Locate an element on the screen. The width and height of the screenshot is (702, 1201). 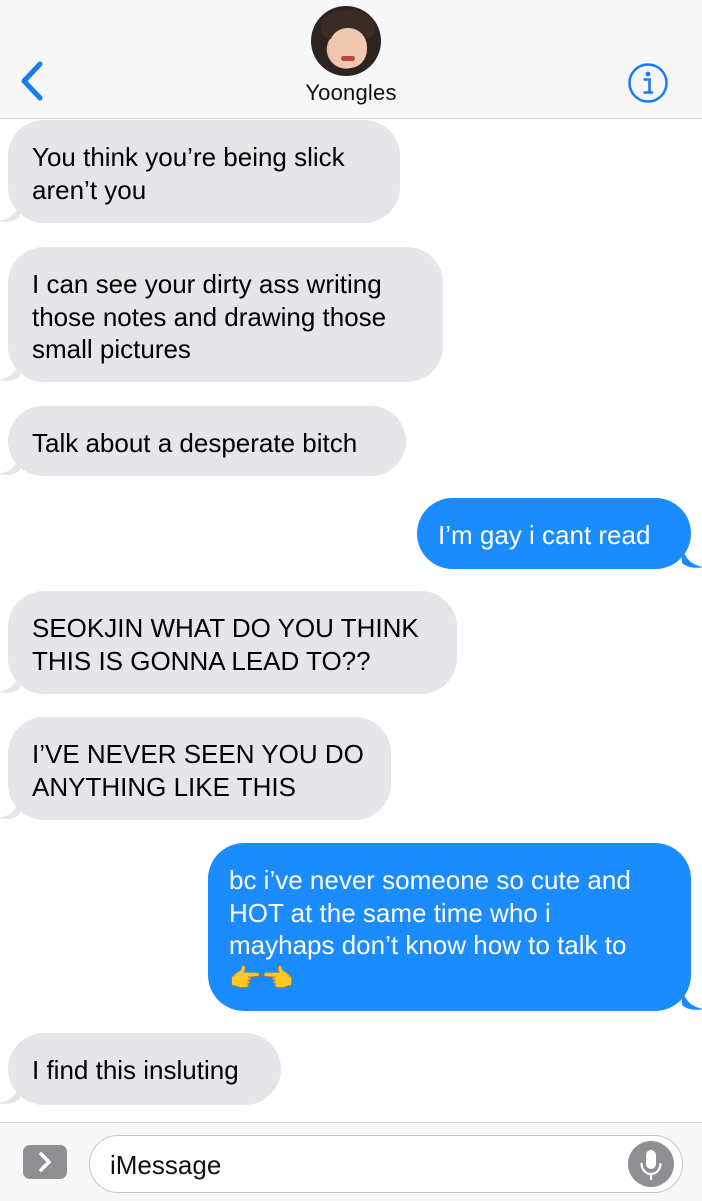
back-button is located at coordinates (32, 81).